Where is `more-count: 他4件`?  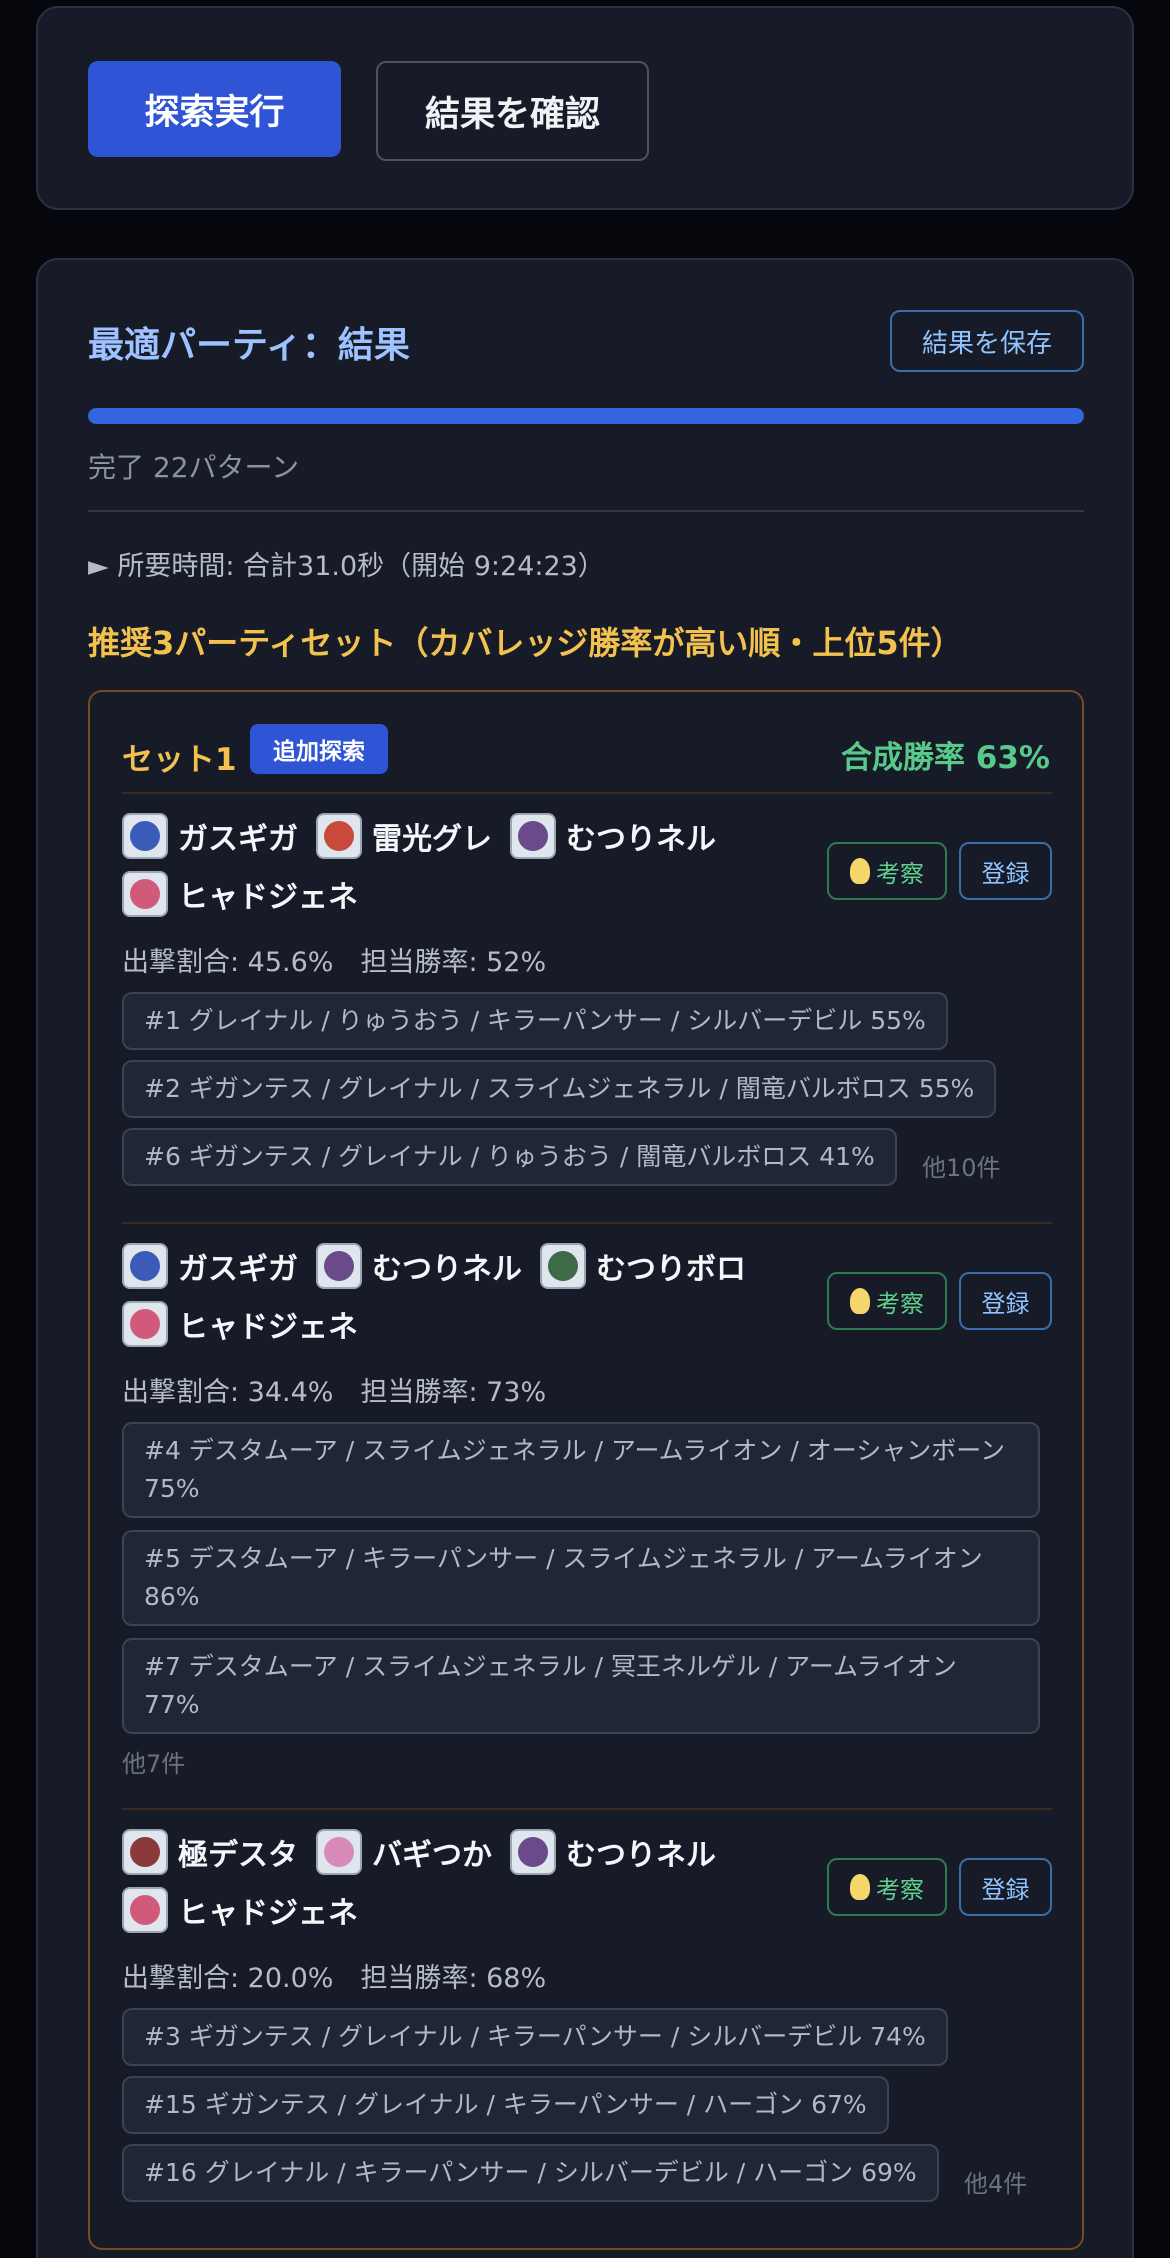
more-count: 他4件 is located at coordinates (995, 2181).